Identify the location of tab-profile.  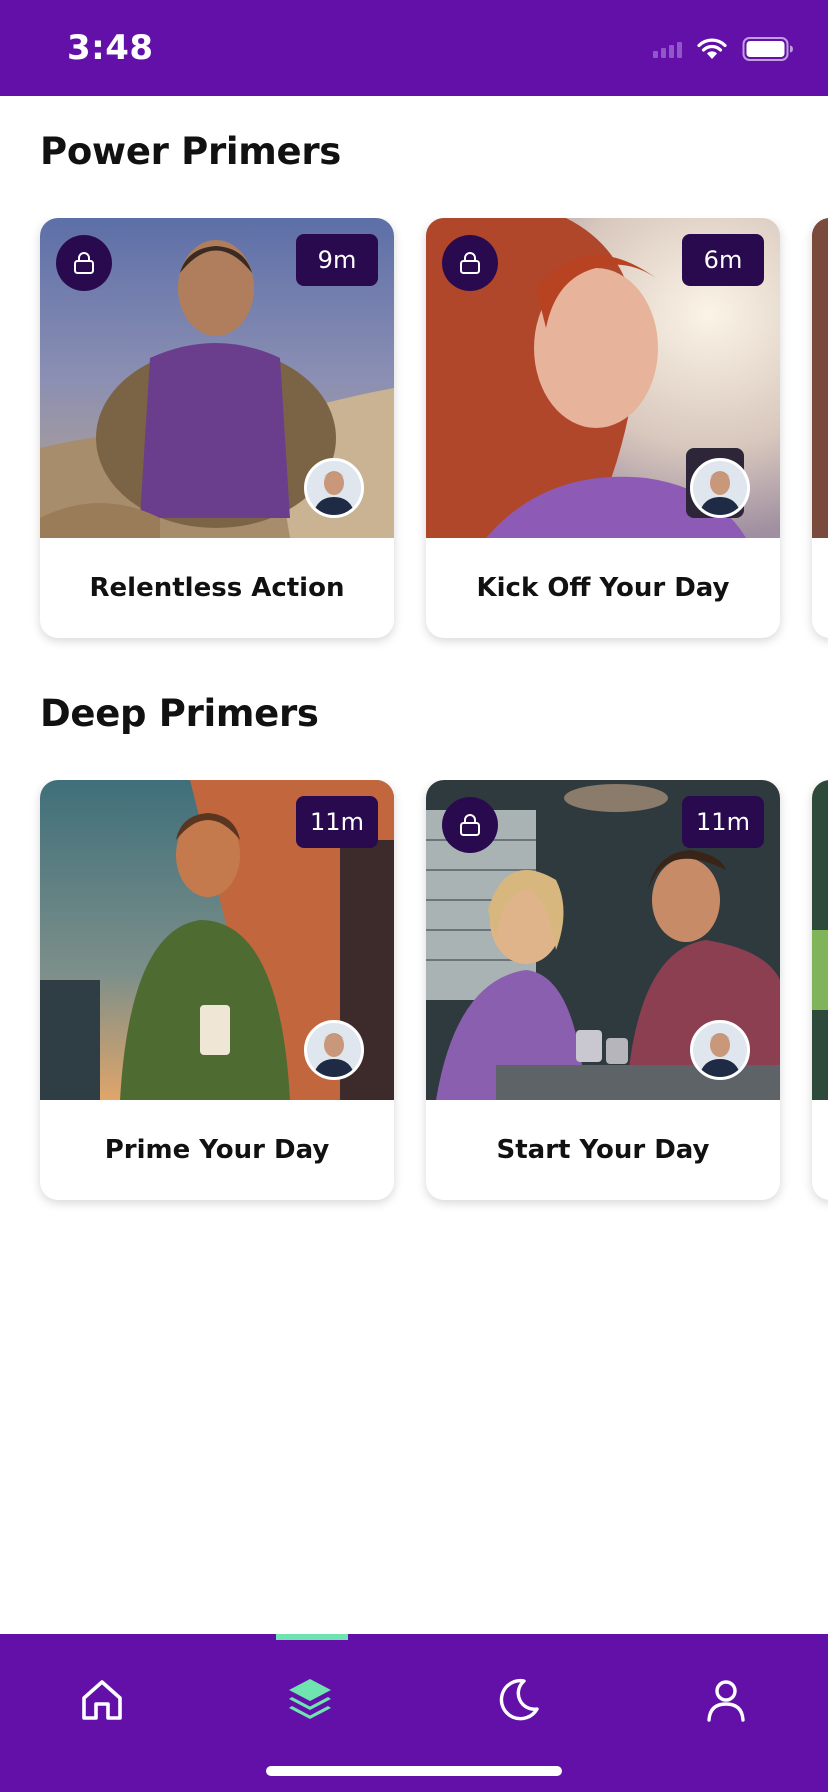
(726, 1700).